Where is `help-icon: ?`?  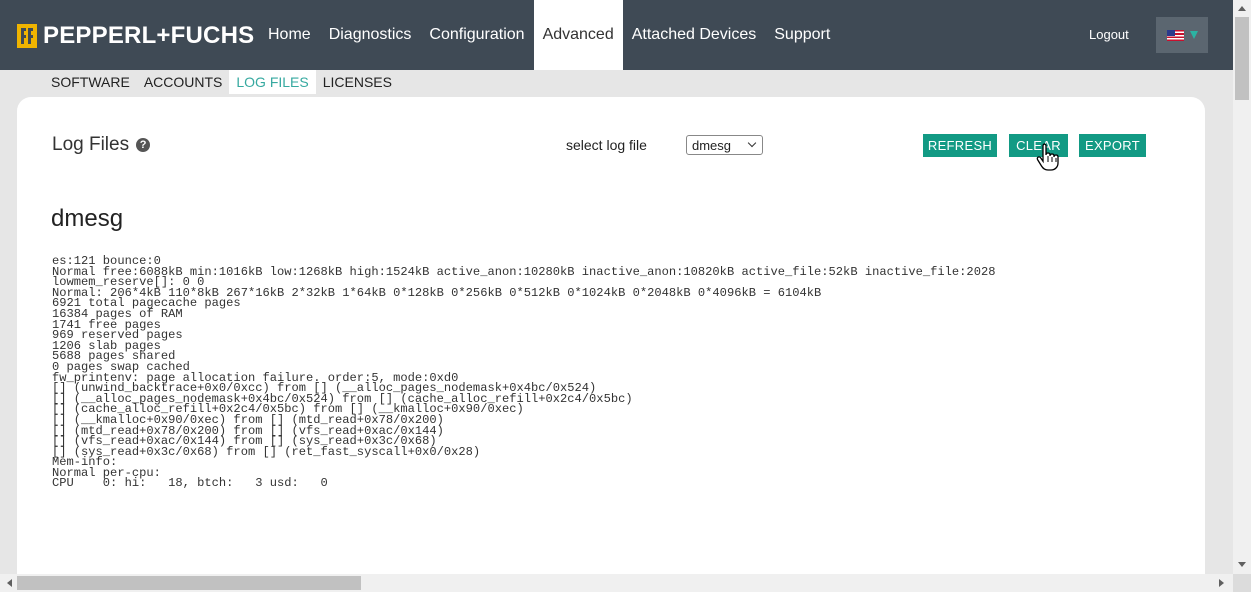 help-icon: ? is located at coordinates (143, 145).